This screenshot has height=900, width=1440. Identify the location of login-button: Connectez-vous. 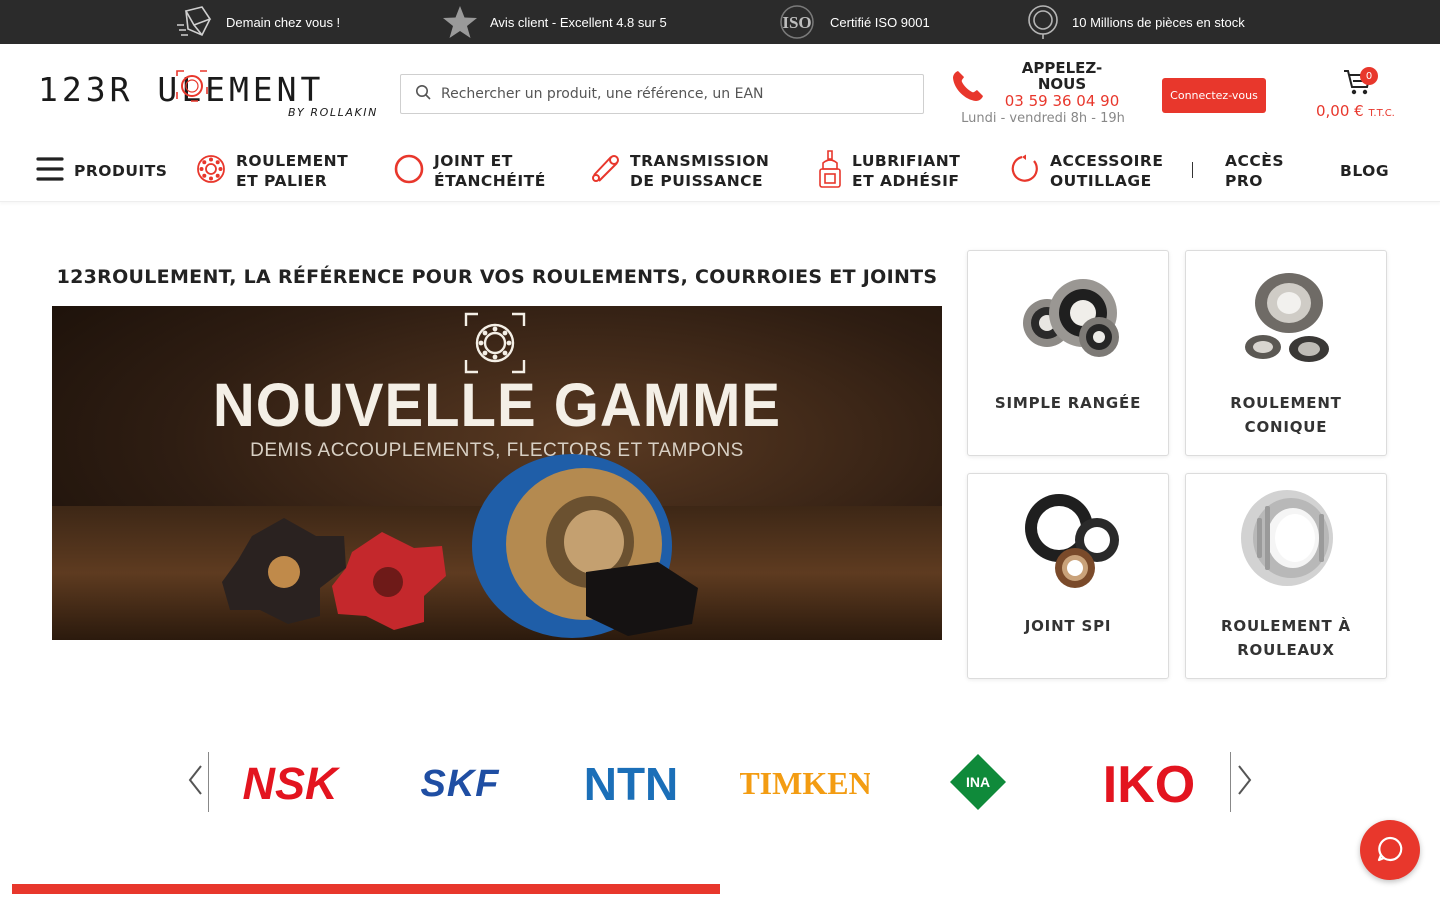
(1214, 95).